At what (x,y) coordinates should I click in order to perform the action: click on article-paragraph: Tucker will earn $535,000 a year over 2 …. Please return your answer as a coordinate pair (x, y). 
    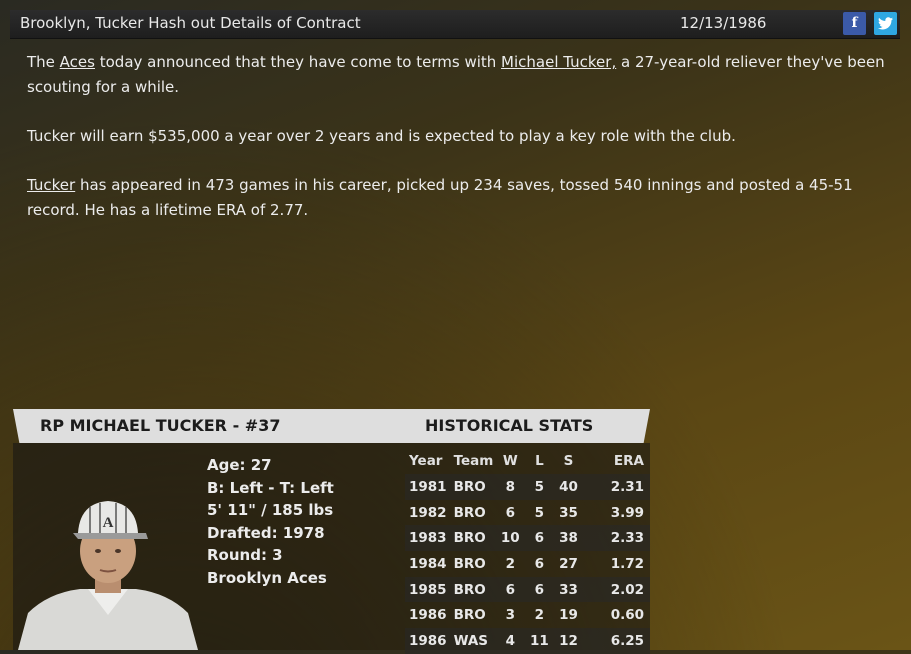
    Looking at the image, I should click on (381, 136).